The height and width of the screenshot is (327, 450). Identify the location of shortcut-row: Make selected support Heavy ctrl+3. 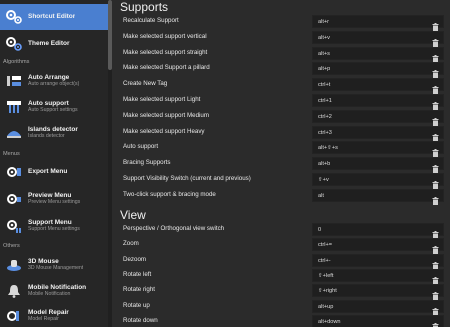
(281, 133).